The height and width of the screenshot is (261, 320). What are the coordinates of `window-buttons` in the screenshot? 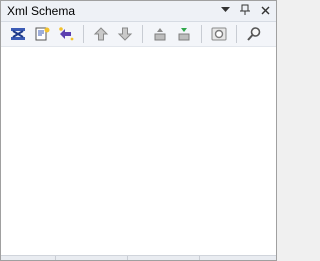 It's located at (245, 10).